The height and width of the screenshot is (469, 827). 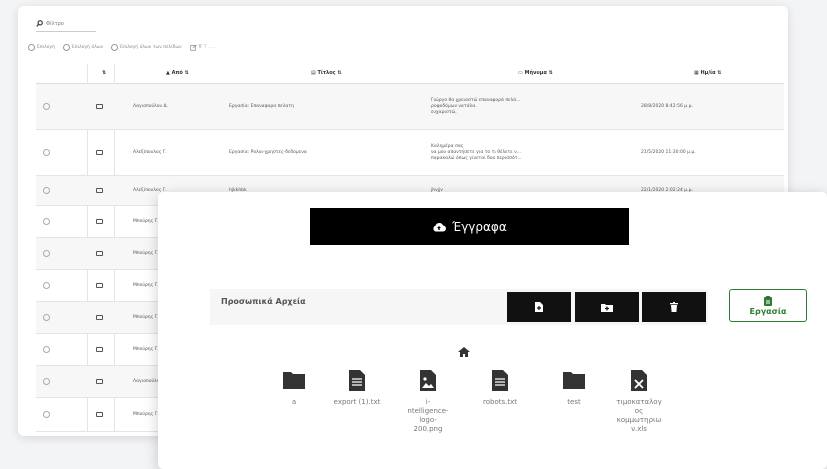 I want to click on file-item: robots.txt, so click(x=500, y=387).